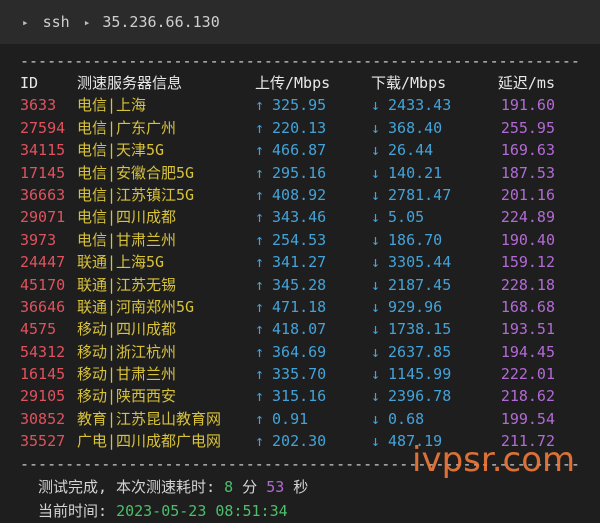 This screenshot has width=600, height=523. I want to click on row-server: 教育|江苏昆山教育网, so click(149, 418).